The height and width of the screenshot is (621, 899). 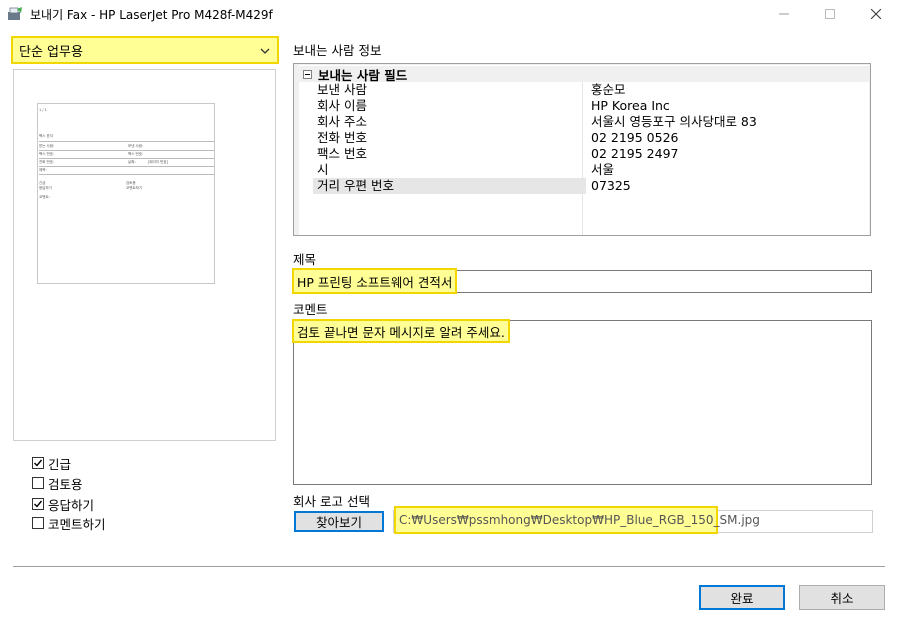 What do you see at coordinates (584, 186) in the screenshot?
I see `grid-row-selected: 거리 우편 번호 07325` at bounding box center [584, 186].